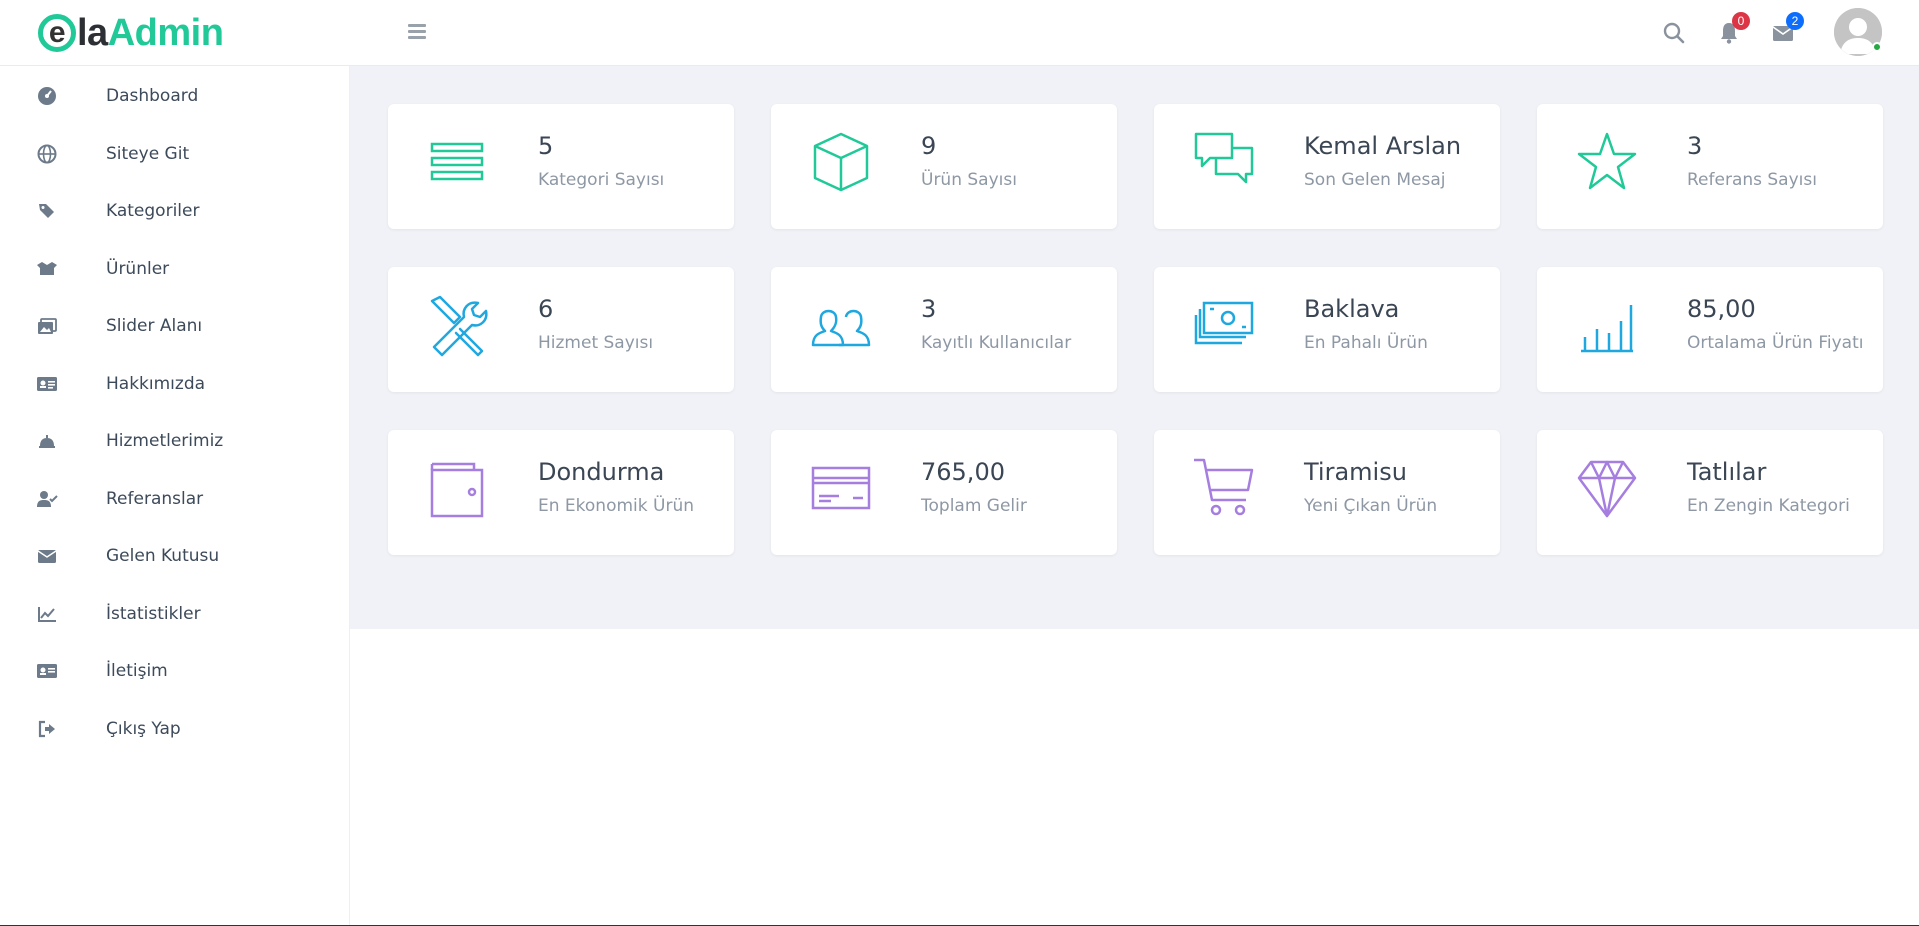 The width and height of the screenshot is (1919, 926). I want to click on star-icon, so click(1607, 161).